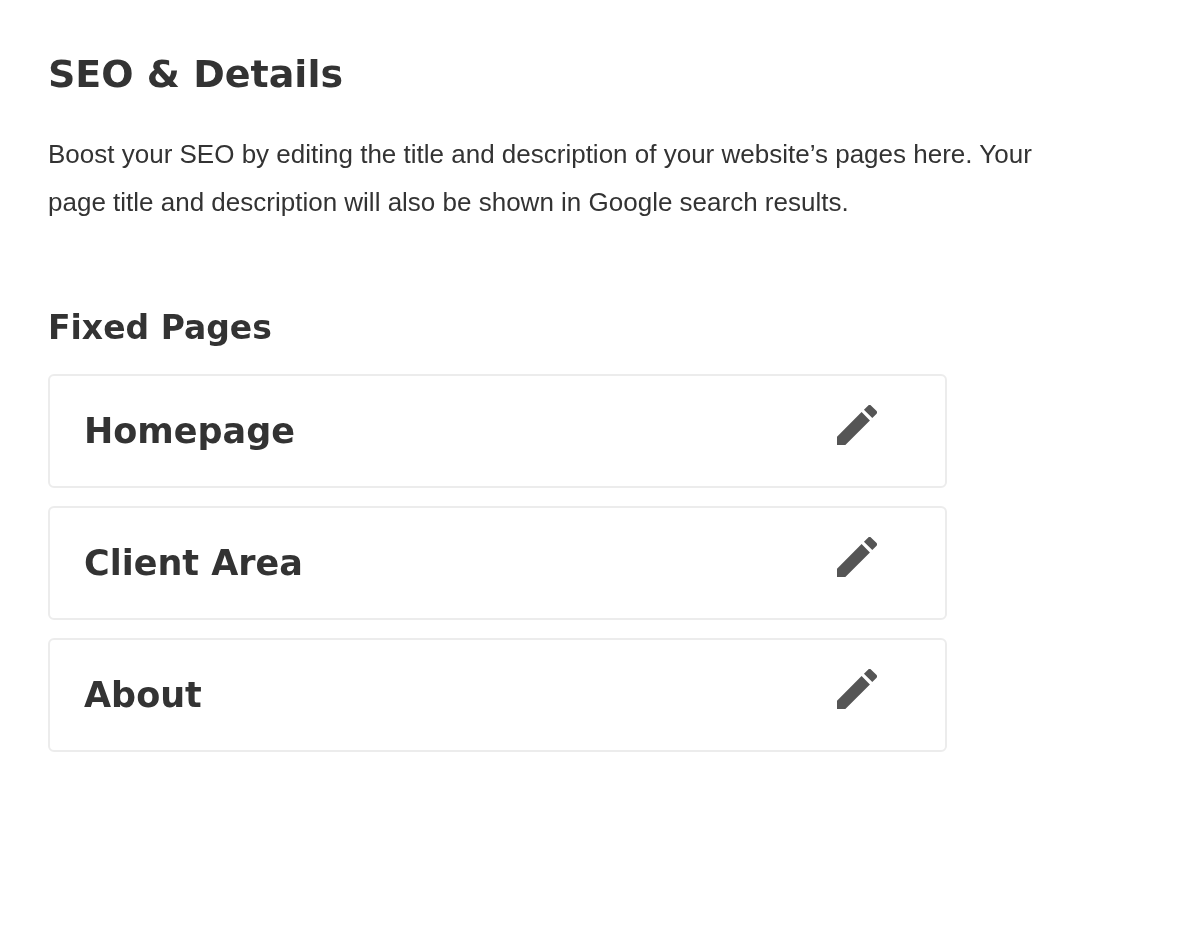  What do you see at coordinates (497, 563) in the screenshot?
I see `page-row: Client Area` at bounding box center [497, 563].